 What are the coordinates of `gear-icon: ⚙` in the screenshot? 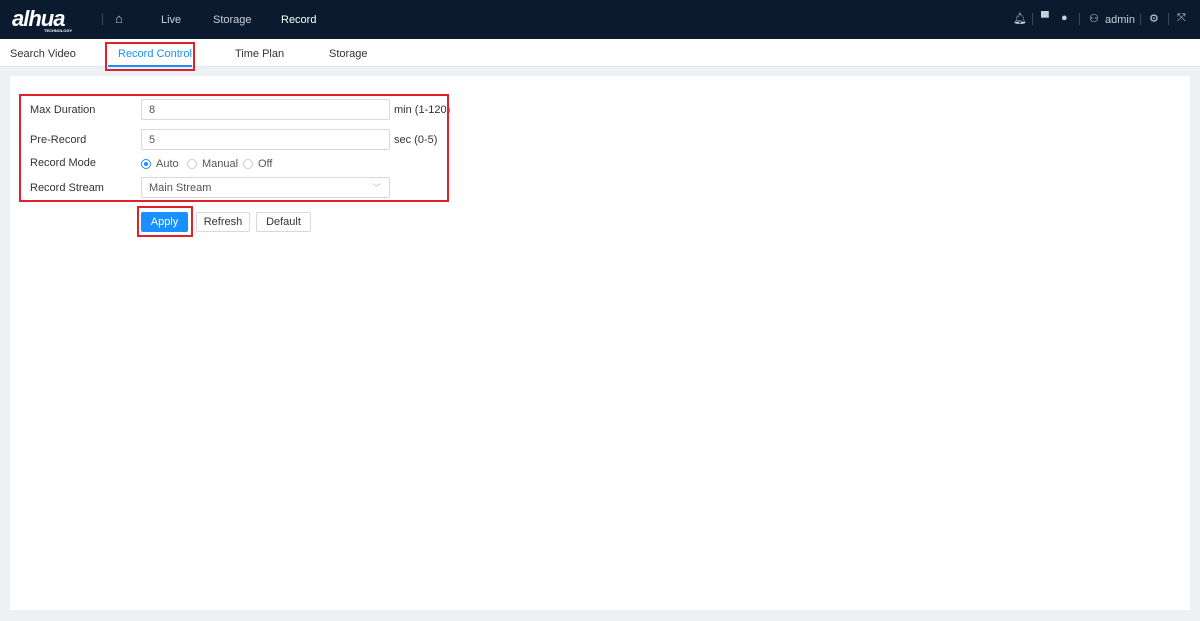 It's located at (1154, 18).